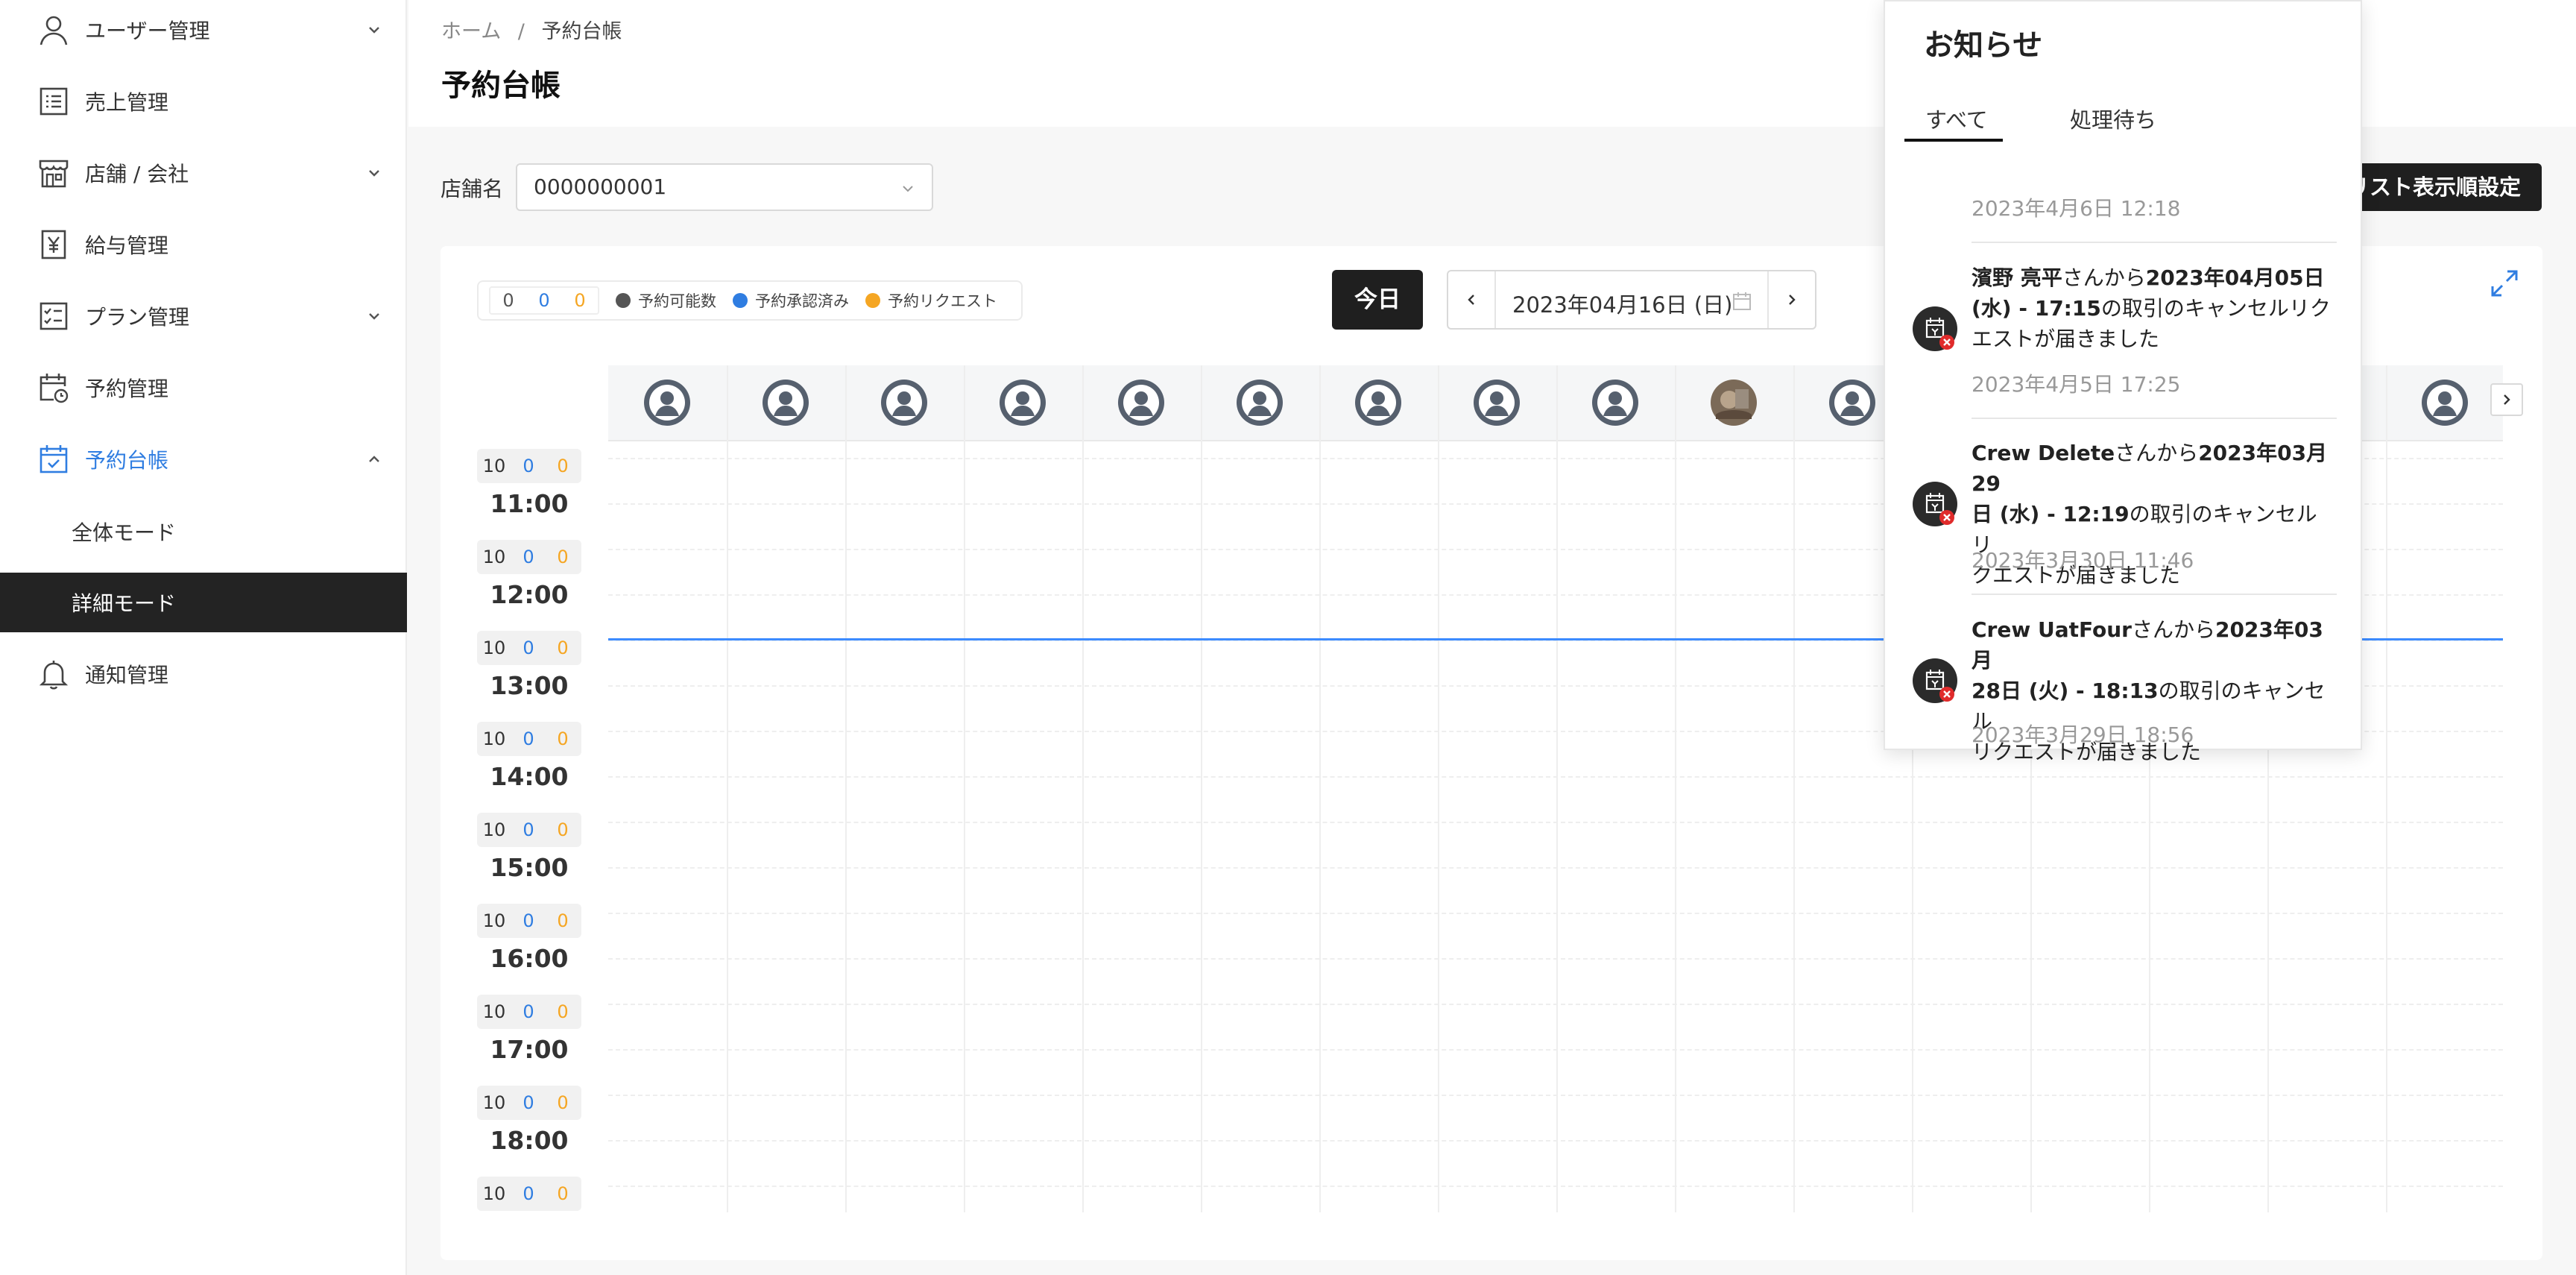 Image resolution: width=2576 pixels, height=1275 pixels. I want to click on prev-day-button, so click(1472, 299).